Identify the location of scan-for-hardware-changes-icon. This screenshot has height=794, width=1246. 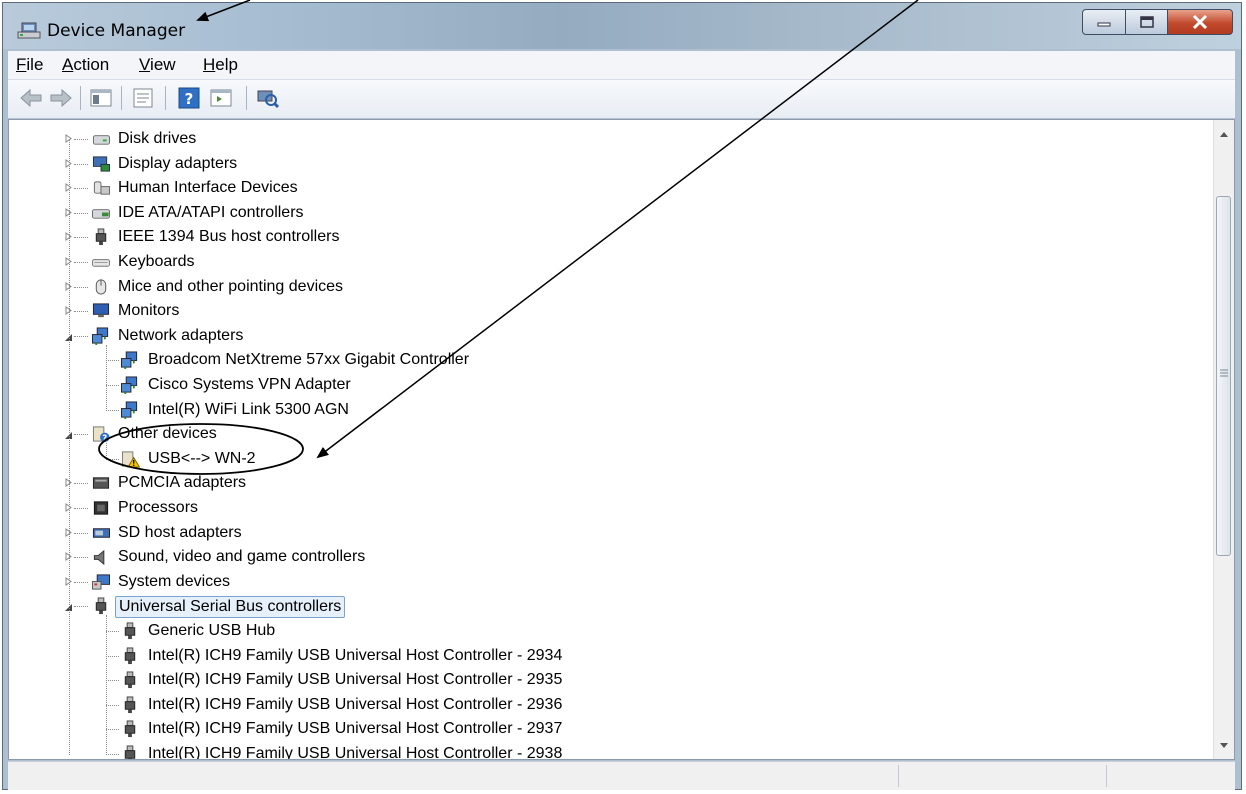
(267, 98).